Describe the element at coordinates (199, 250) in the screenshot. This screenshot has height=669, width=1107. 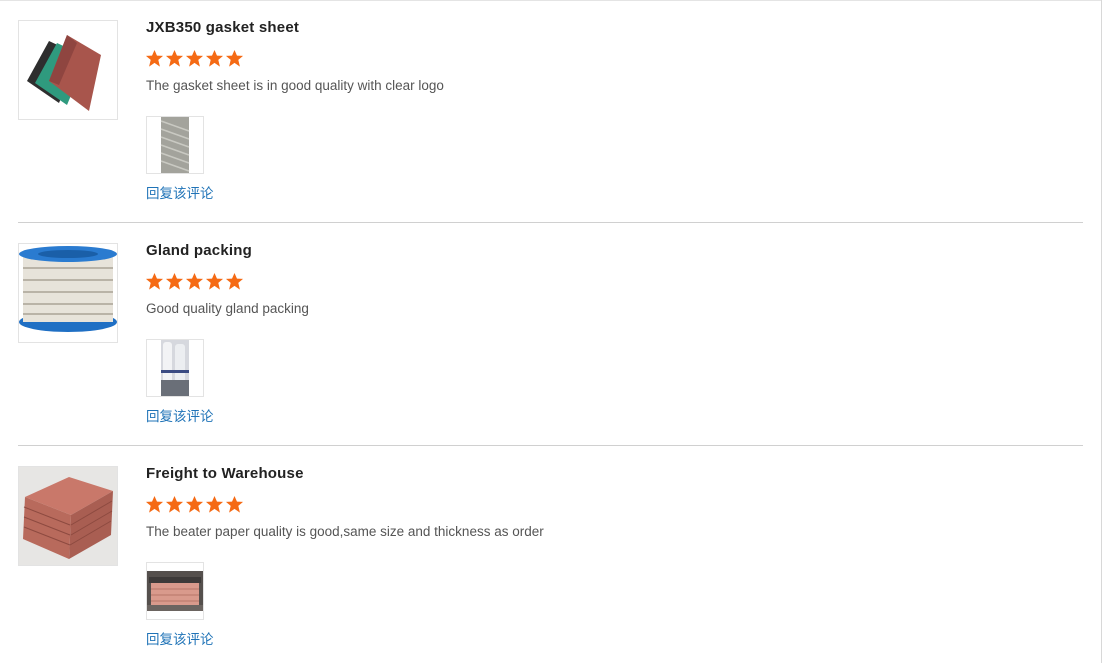
I see `review-title: Gland packing` at that location.